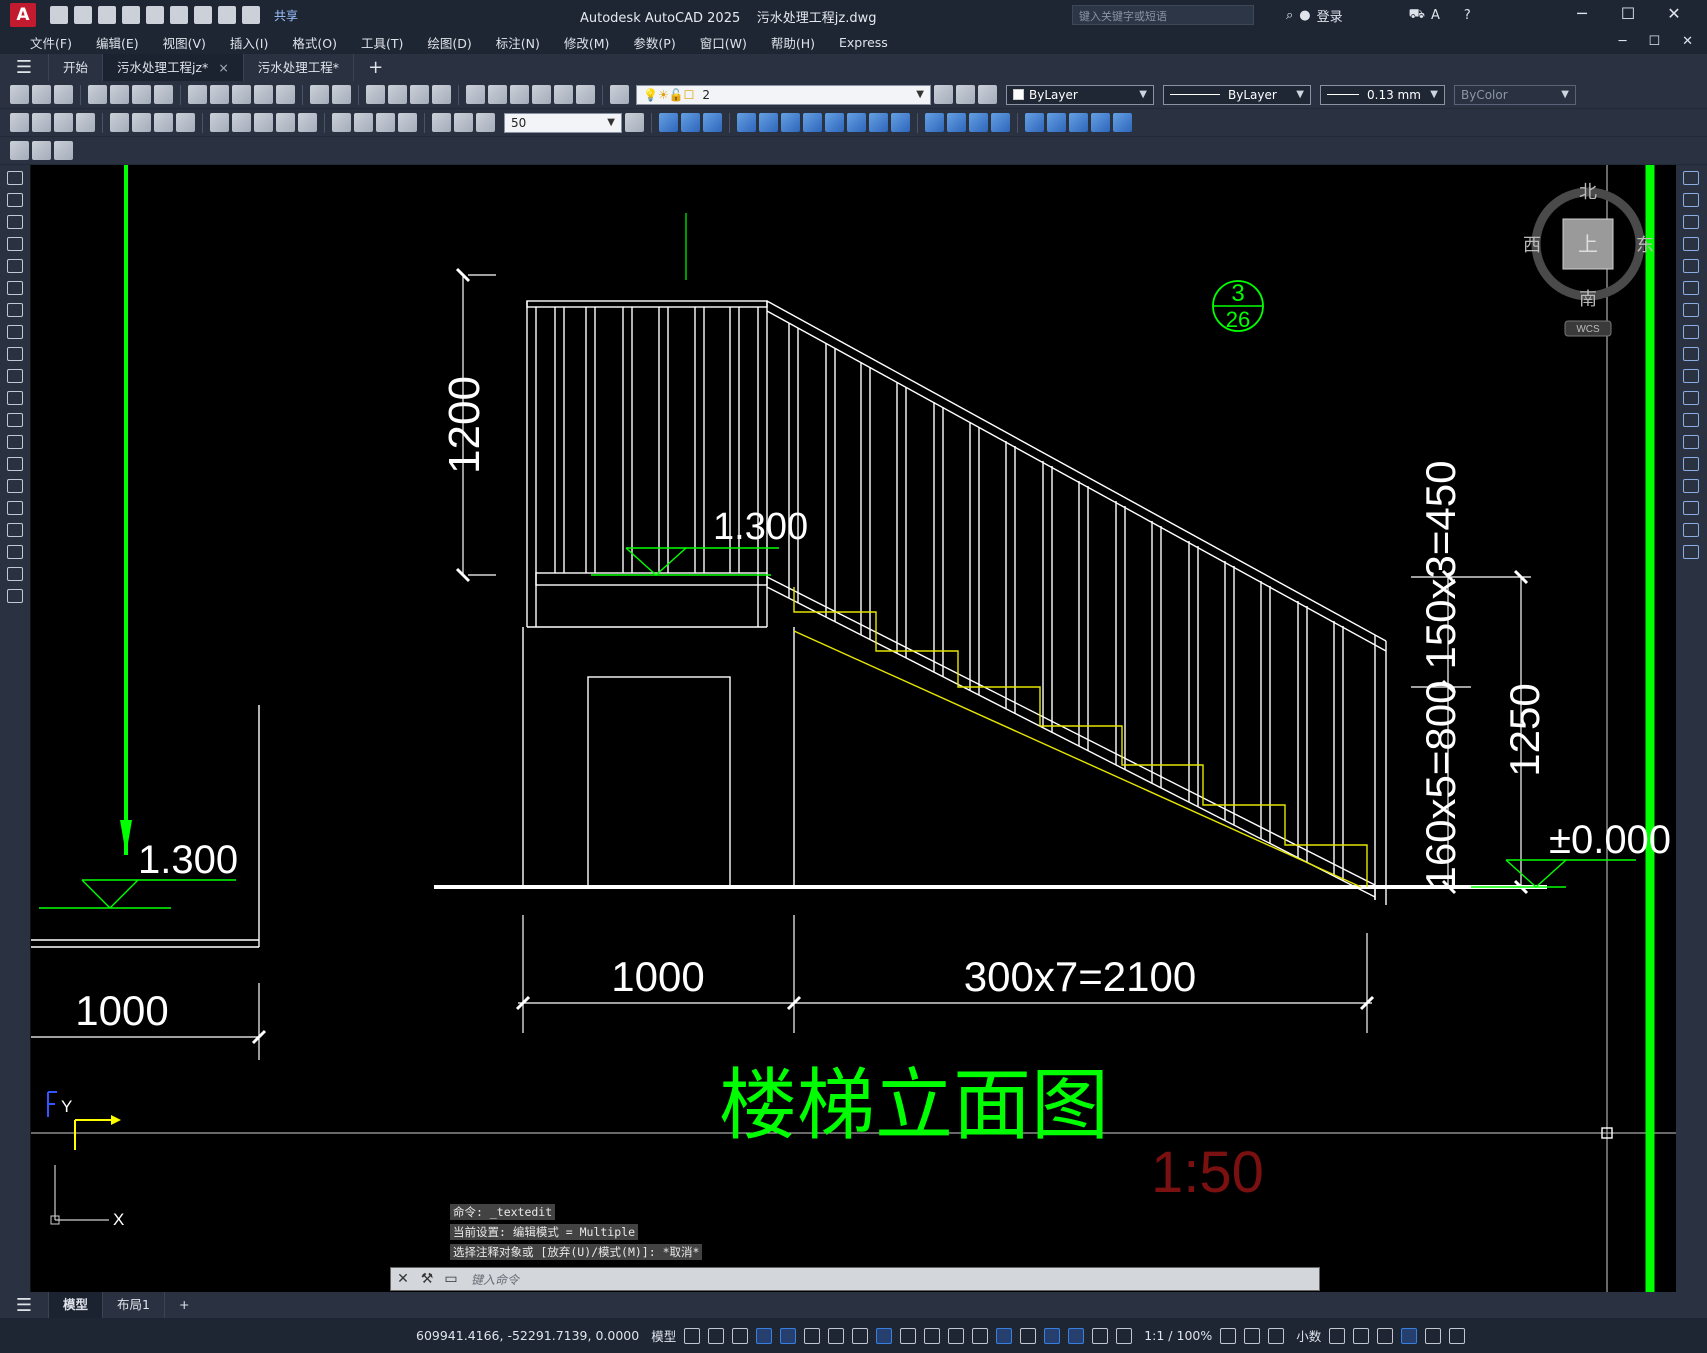 The width and height of the screenshot is (1707, 1353). I want to click on viewcube-west: 西, so click(1532, 245).